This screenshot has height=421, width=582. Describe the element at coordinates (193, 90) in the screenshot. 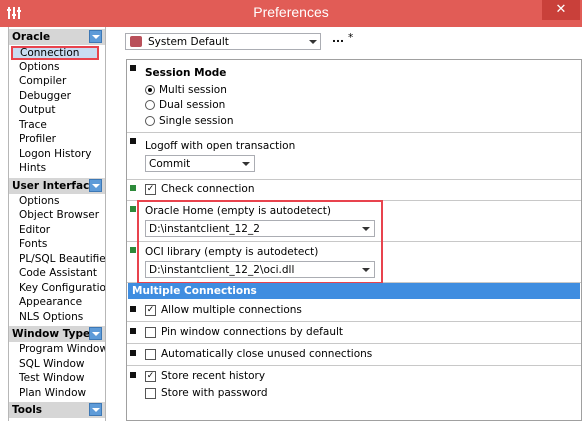

I see `radio-label: Multi session` at that location.